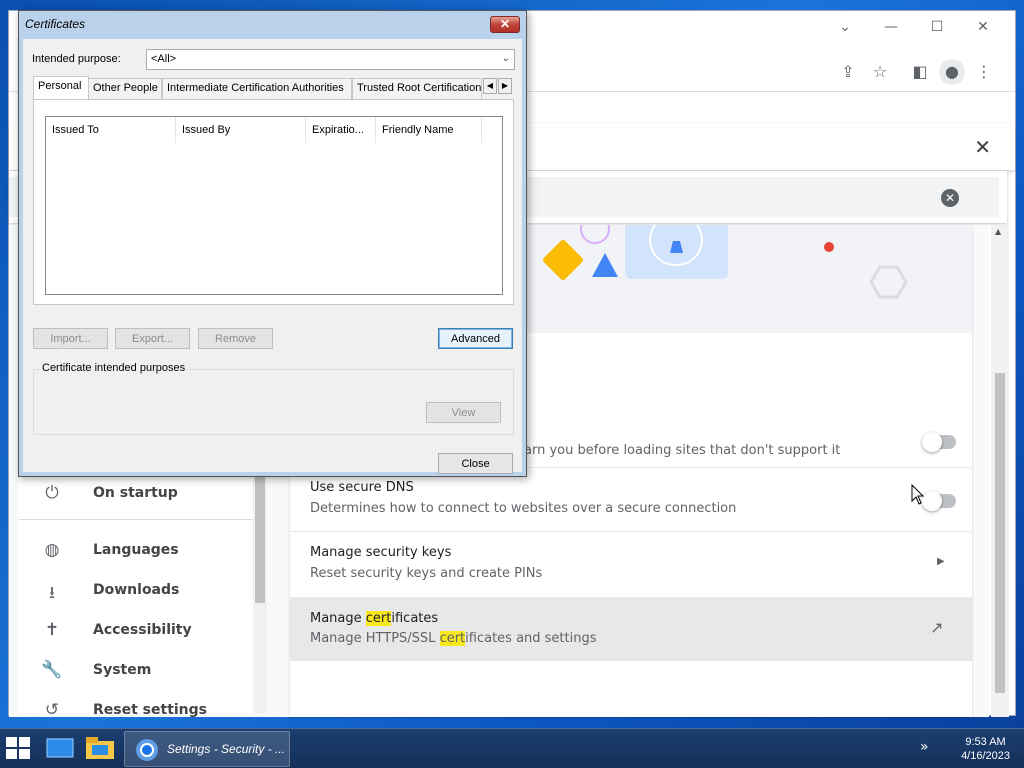 Image resolution: width=1024 pixels, height=768 pixels. What do you see at coordinates (415, 618) in the screenshot?
I see `row-title-part: ificates` at bounding box center [415, 618].